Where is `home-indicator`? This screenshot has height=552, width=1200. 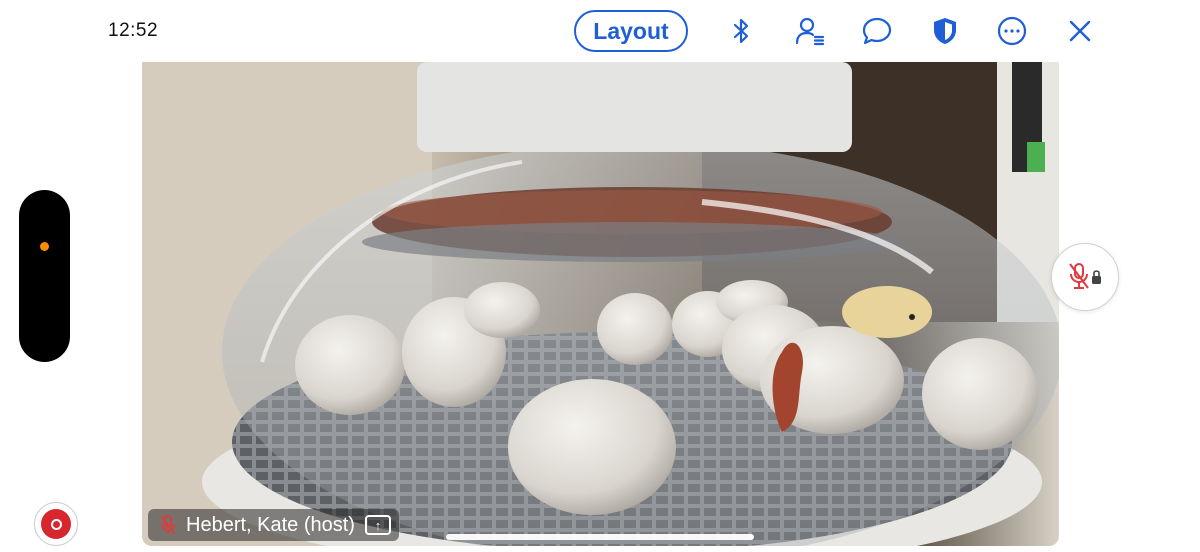 home-indicator is located at coordinates (600, 537).